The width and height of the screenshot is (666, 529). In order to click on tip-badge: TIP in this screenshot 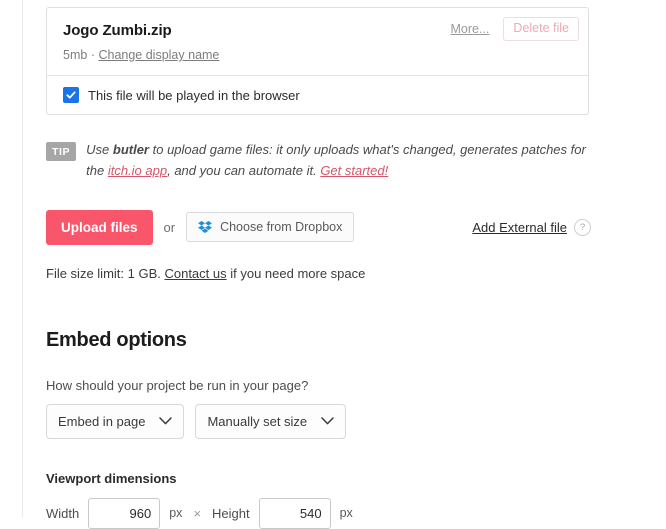, I will do `click(61, 151)`.